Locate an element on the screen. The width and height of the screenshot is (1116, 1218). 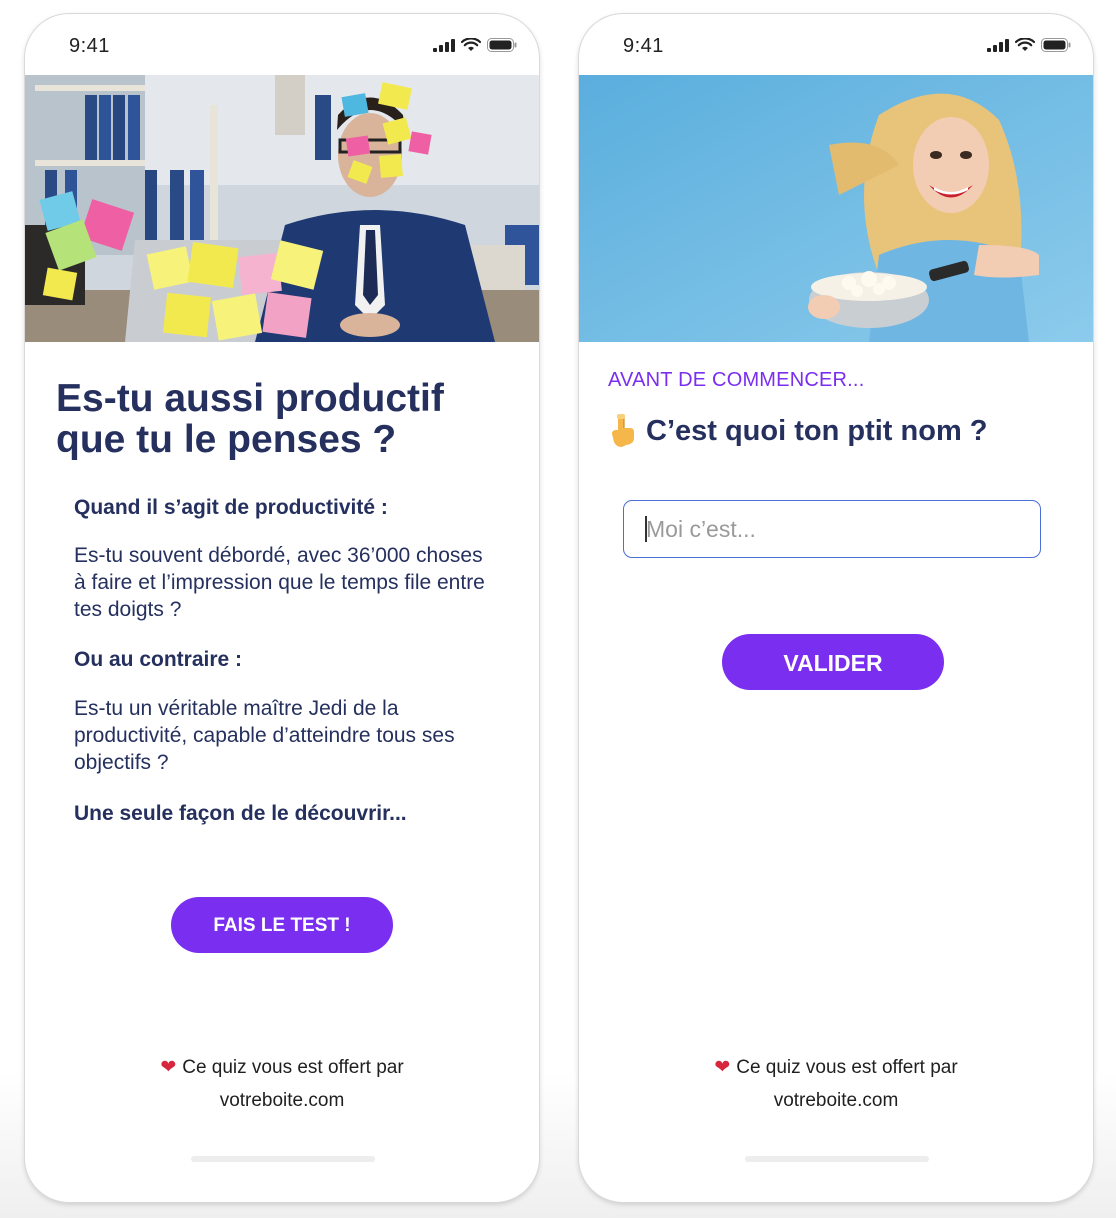
intro-paragraph-contrary: Ou au contraire : is located at coordinates (158, 659).